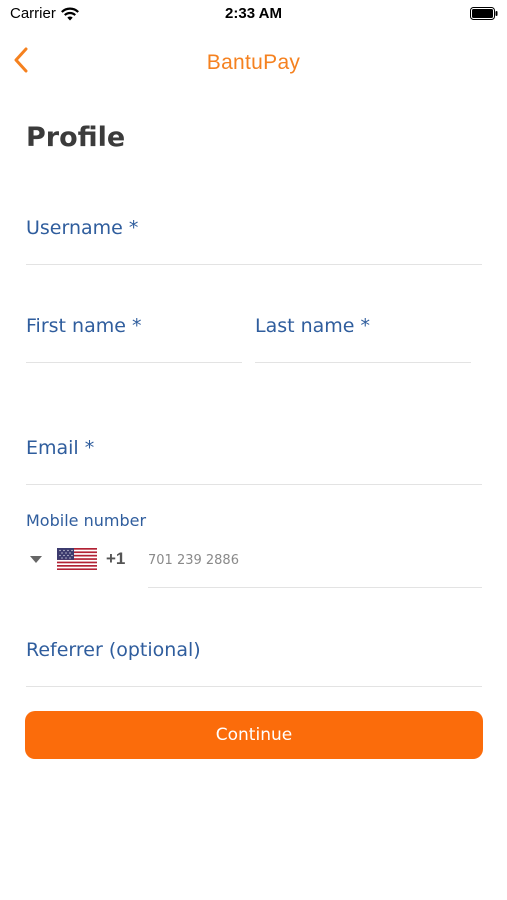 This screenshot has width=507, height=900. What do you see at coordinates (113, 650) in the screenshot?
I see `referrer-field: Referrer (optional)` at bounding box center [113, 650].